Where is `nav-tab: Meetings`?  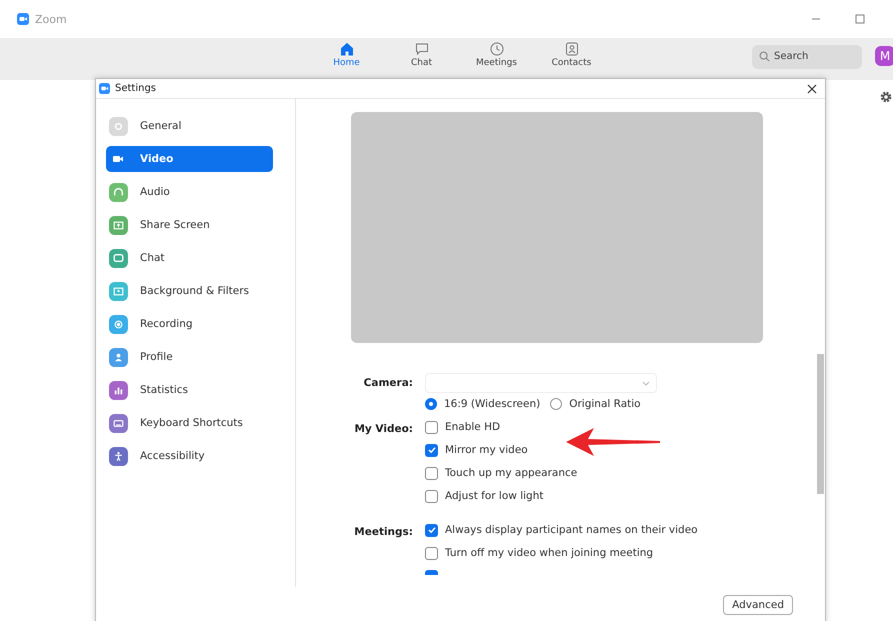 nav-tab: Meetings is located at coordinates (496, 55).